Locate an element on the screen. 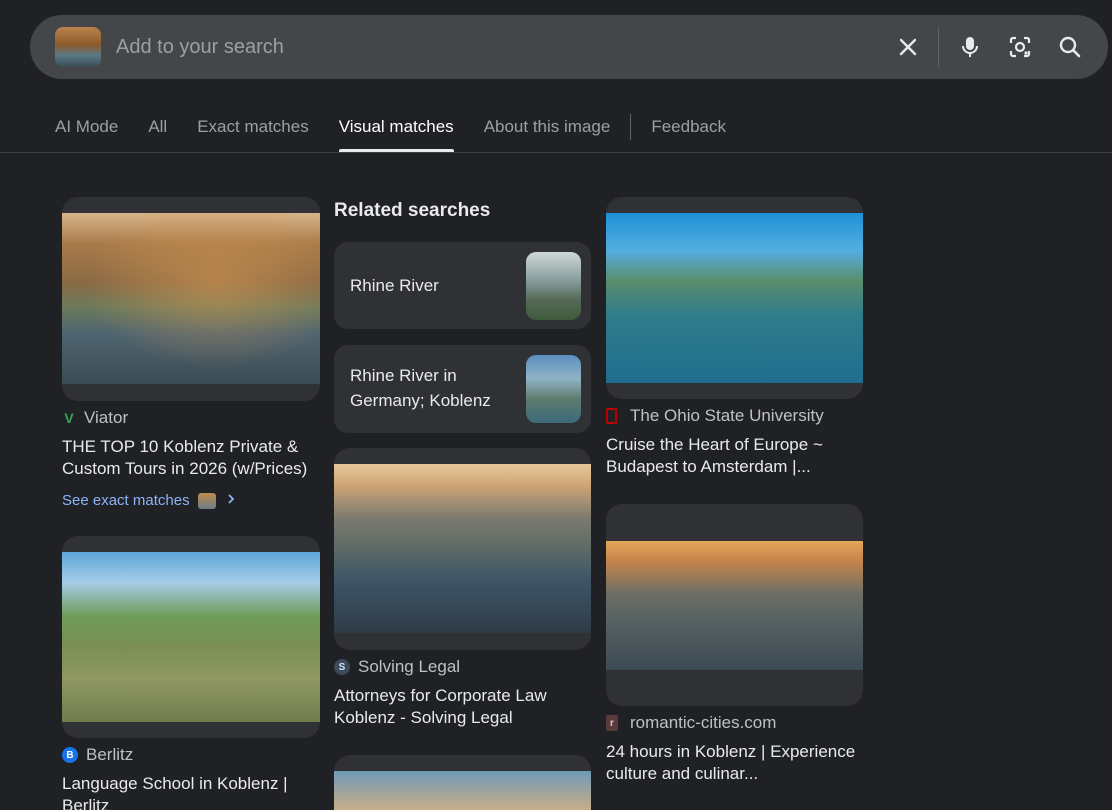 The image size is (1112, 810). result-card is located at coordinates (462, 782).